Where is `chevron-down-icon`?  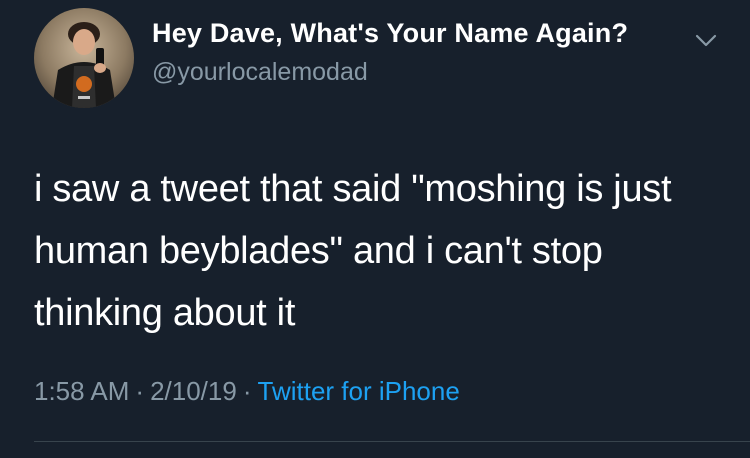 chevron-down-icon is located at coordinates (706, 40).